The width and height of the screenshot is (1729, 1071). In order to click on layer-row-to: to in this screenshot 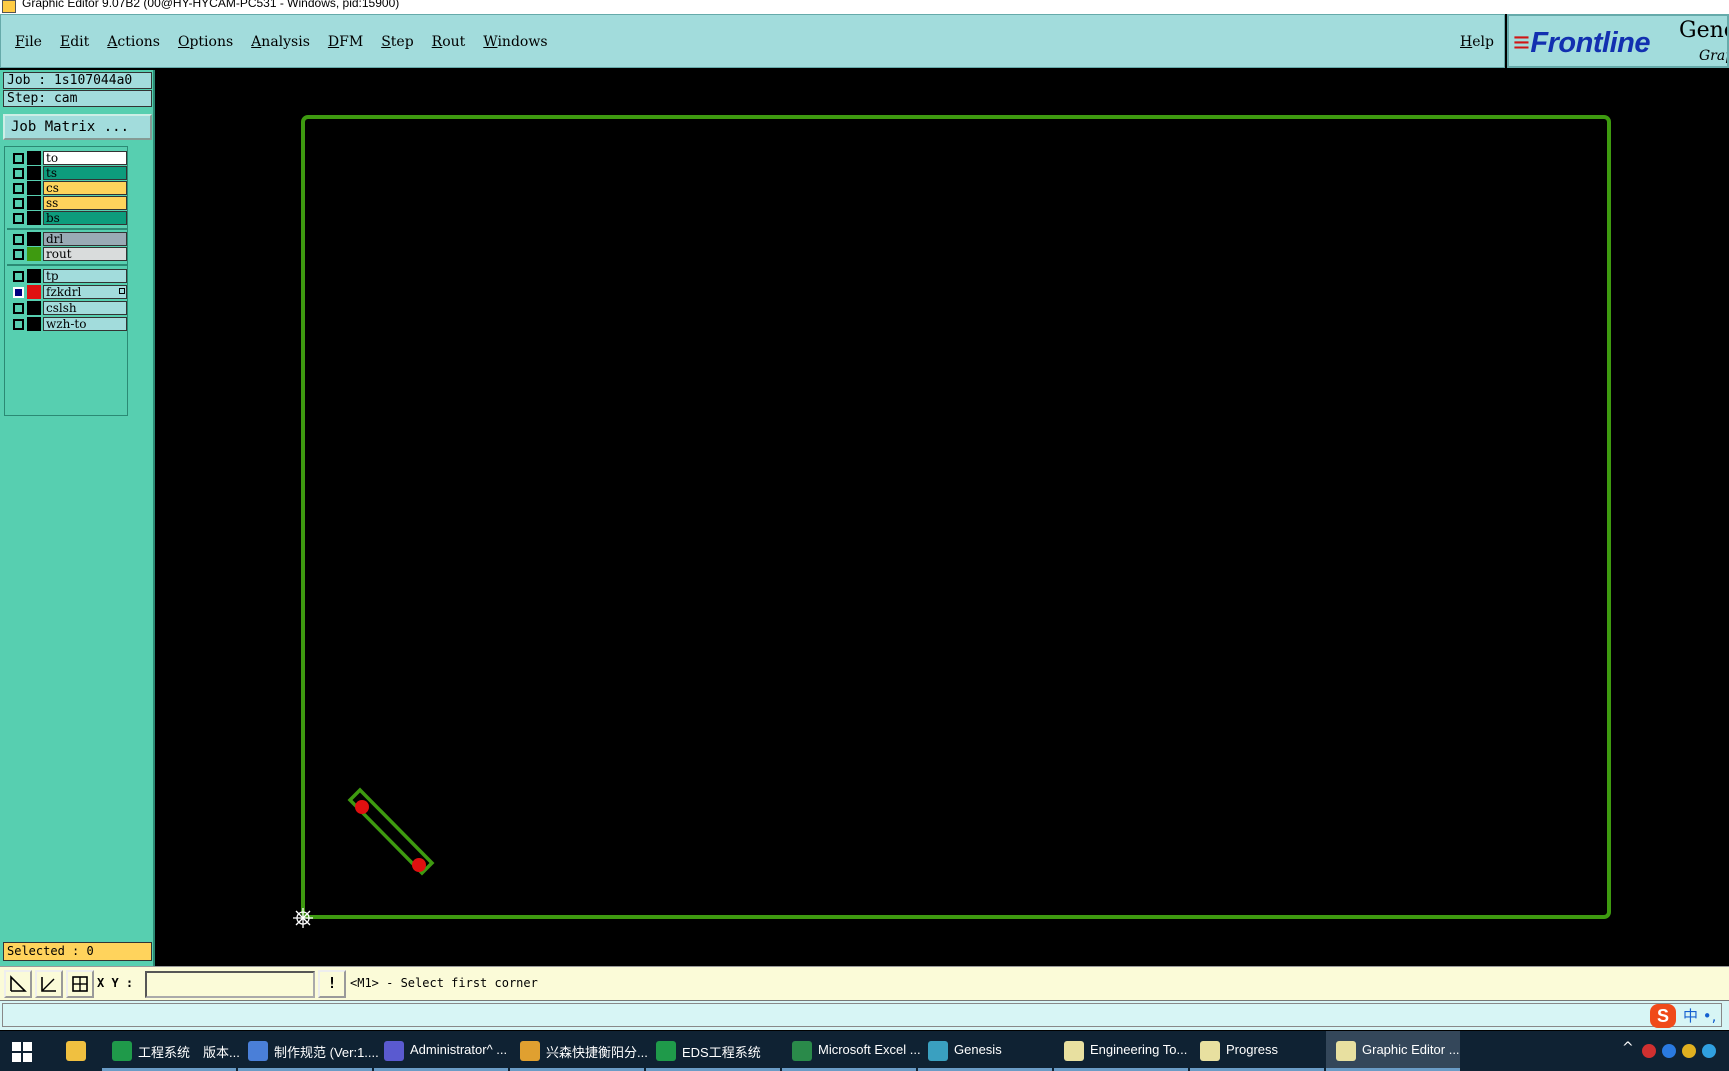, I will do `click(67, 158)`.